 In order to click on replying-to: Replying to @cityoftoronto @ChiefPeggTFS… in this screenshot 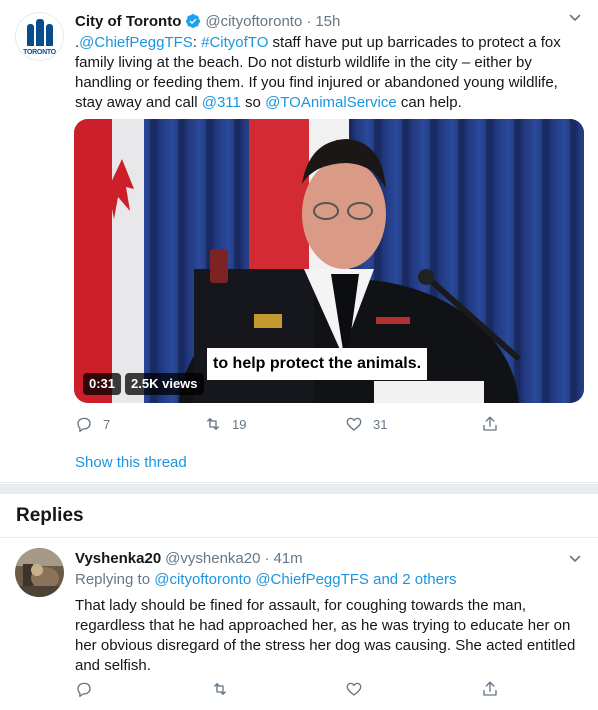, I will do `click(266, 579)`.